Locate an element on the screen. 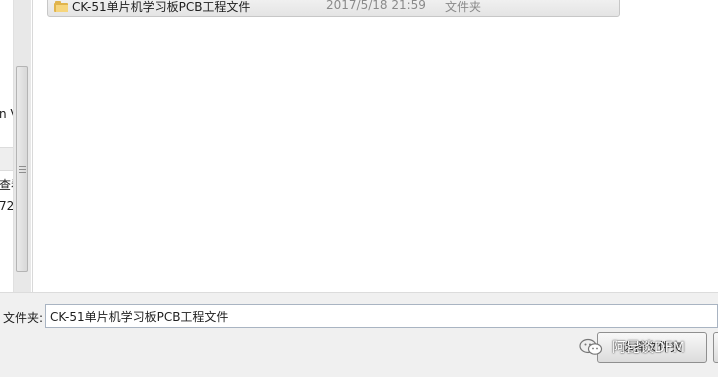 This screenshot has width=718, height=377. file-date-modified: 2017/5/18 21:59 is located at coordinates (376, 6).